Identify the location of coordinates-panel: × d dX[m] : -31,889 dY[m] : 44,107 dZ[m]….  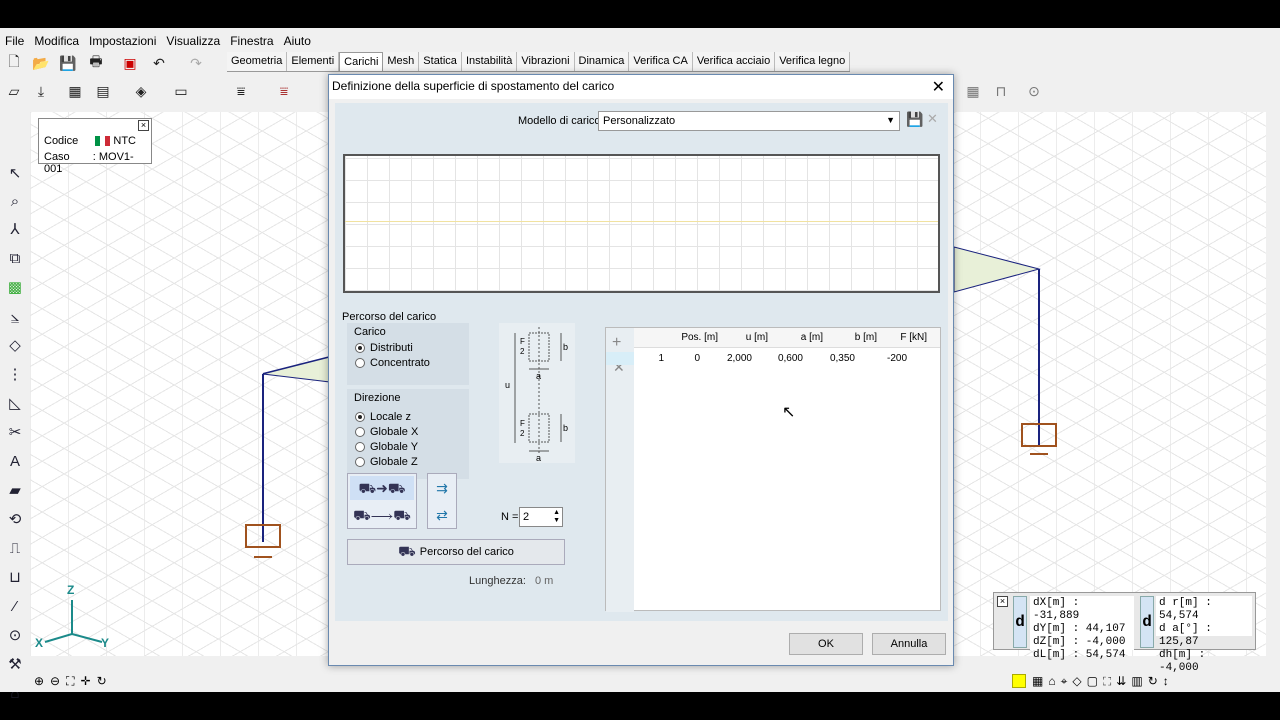
(1124, 633).